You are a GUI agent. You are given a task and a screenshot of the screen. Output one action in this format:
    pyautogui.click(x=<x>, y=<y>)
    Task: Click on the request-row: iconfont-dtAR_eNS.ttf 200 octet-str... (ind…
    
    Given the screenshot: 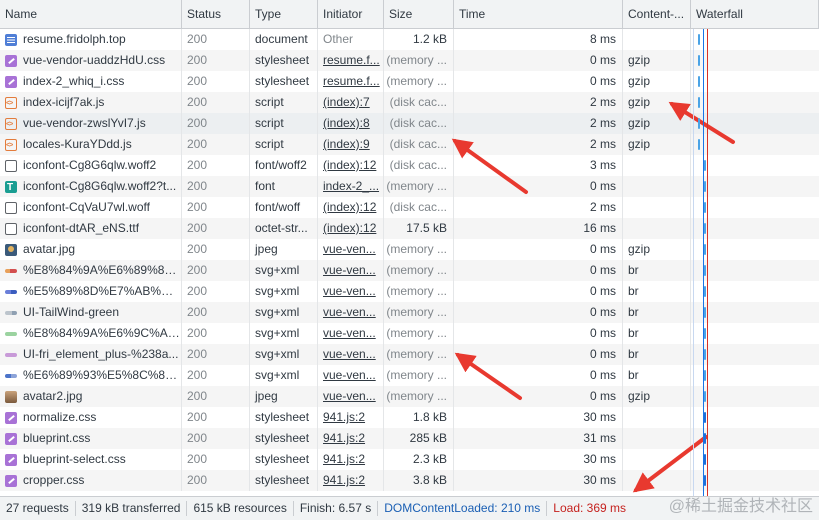 What is the action you would take?
    pyautogui.click(x=409, y=228)
    